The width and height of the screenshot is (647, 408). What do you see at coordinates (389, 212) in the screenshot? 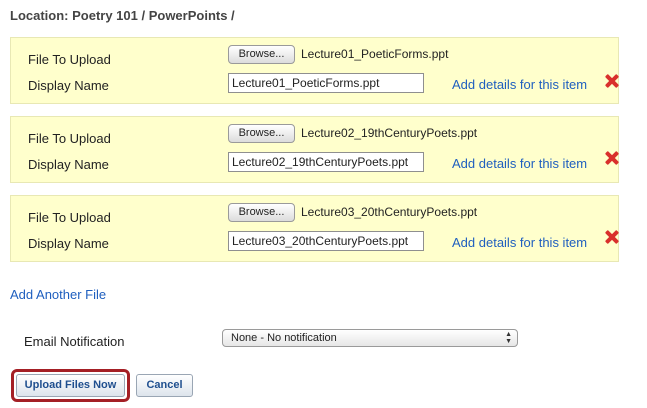
I see `selected-file-name: Lecture03_20thCenturyPoets.ppt` at bounding box center [389, 212].